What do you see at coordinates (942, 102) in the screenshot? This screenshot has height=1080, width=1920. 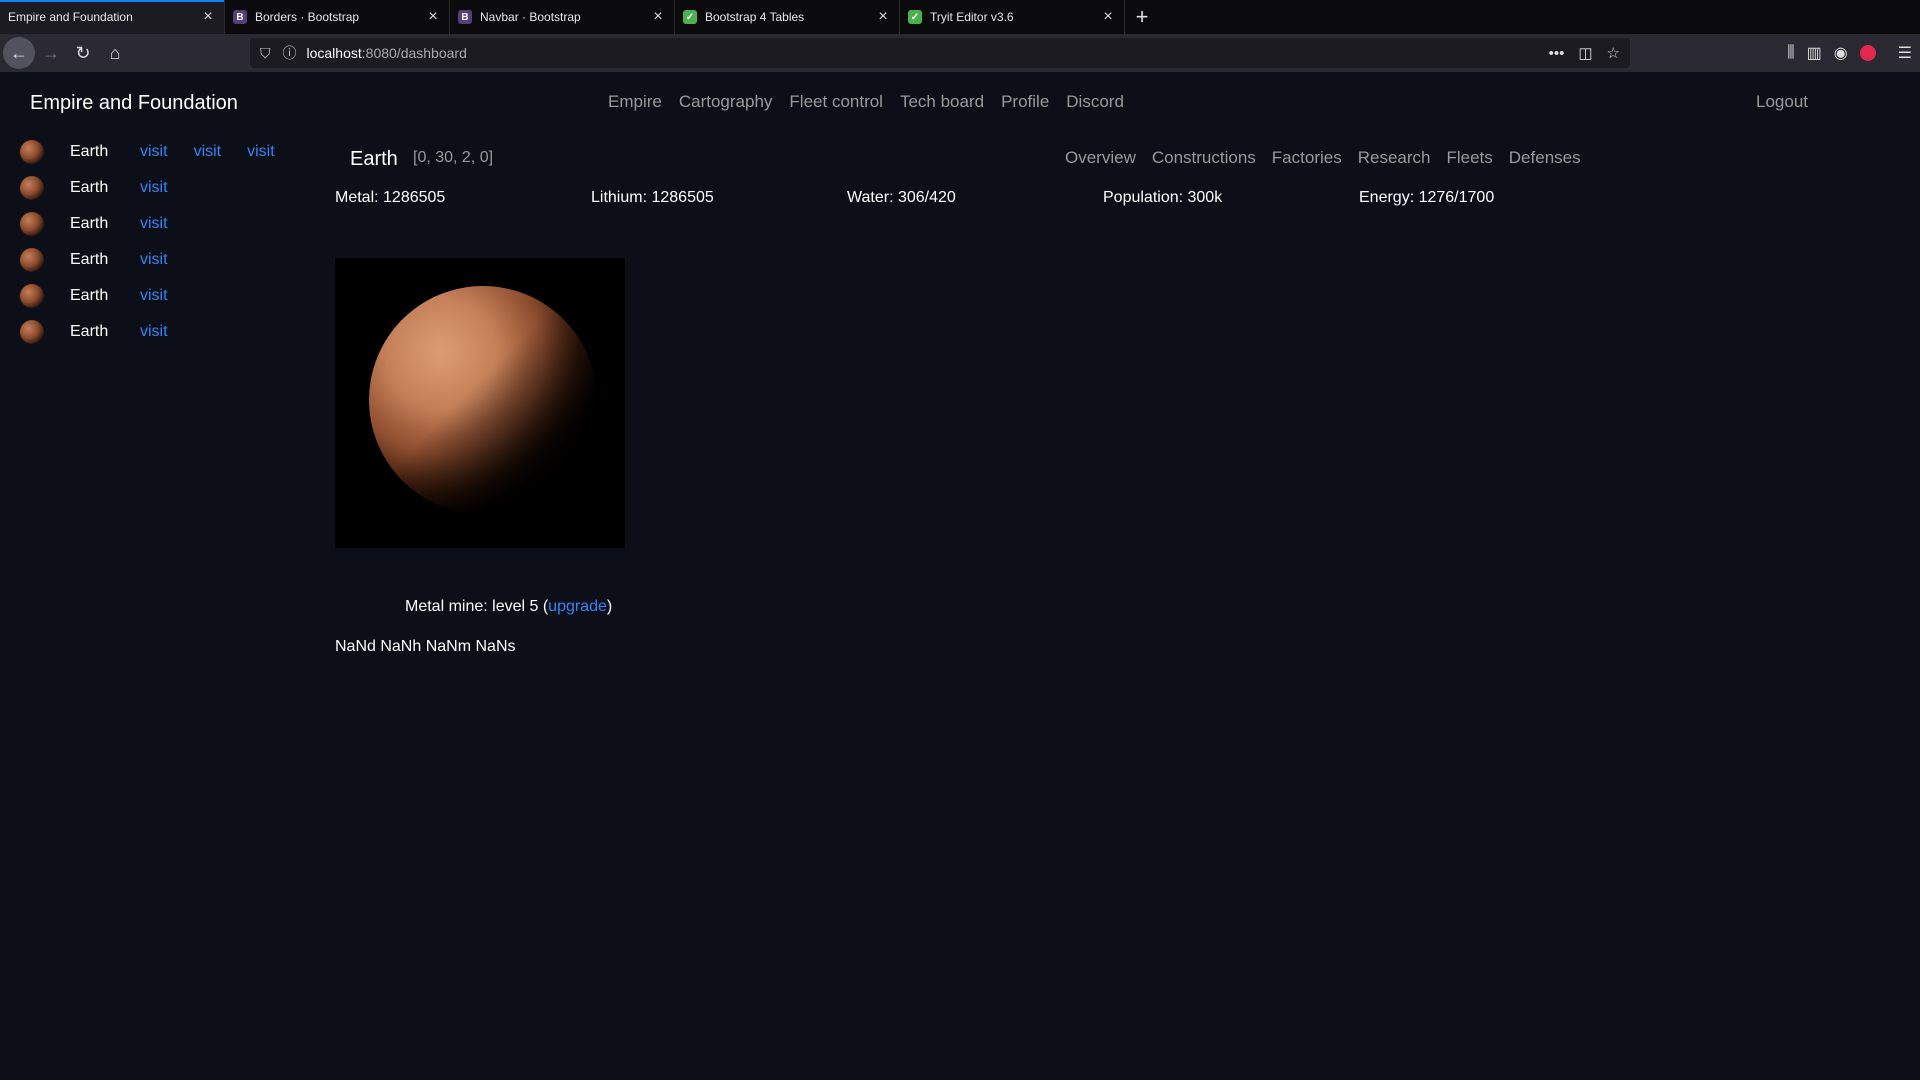 I see `nav-tech-board: Tech board` at bounding box center [942, 102].